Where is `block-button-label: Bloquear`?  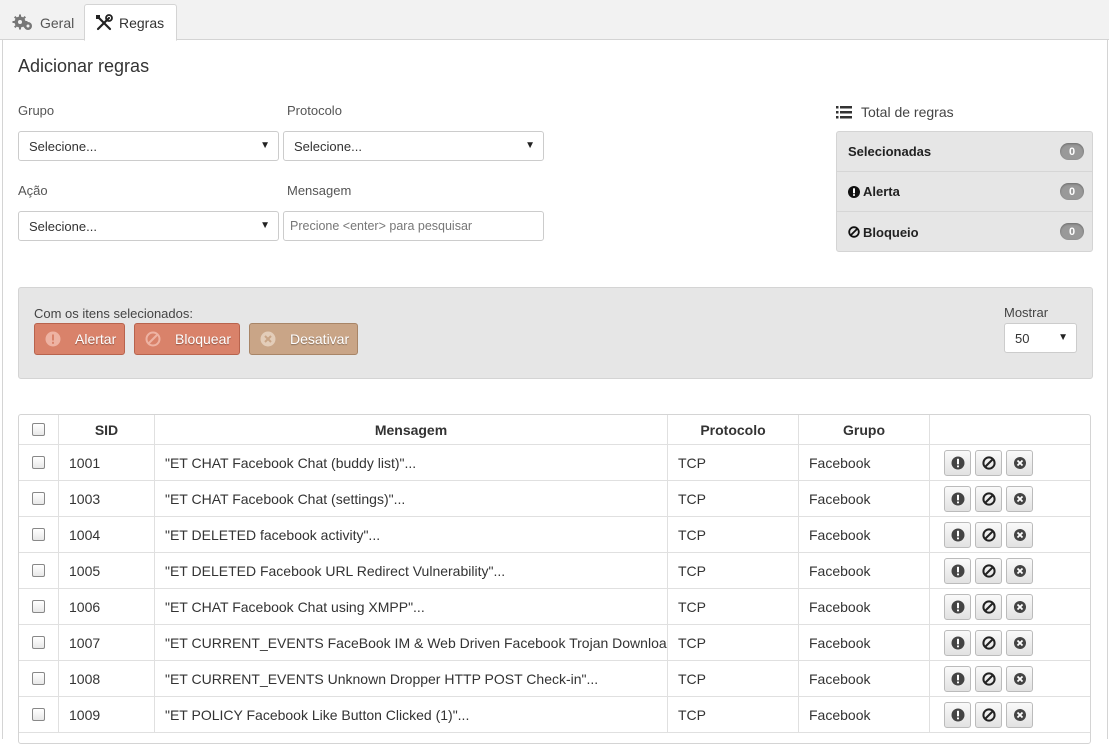
block-button-label: Bloquear is located at coordinates (203, 339).